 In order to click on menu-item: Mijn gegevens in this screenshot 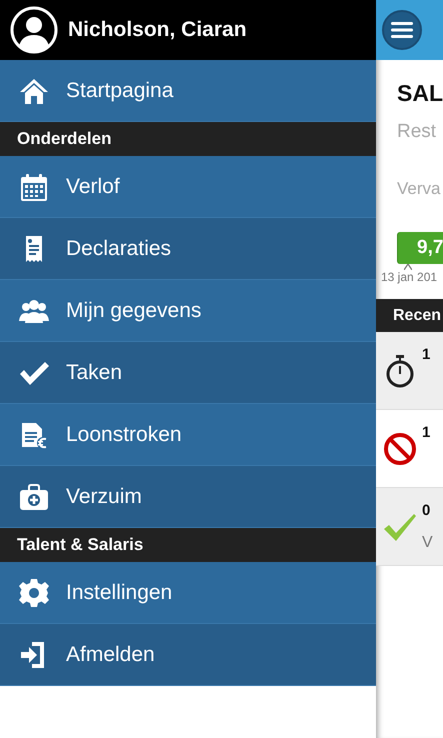, I will do `click(188, 311)`.